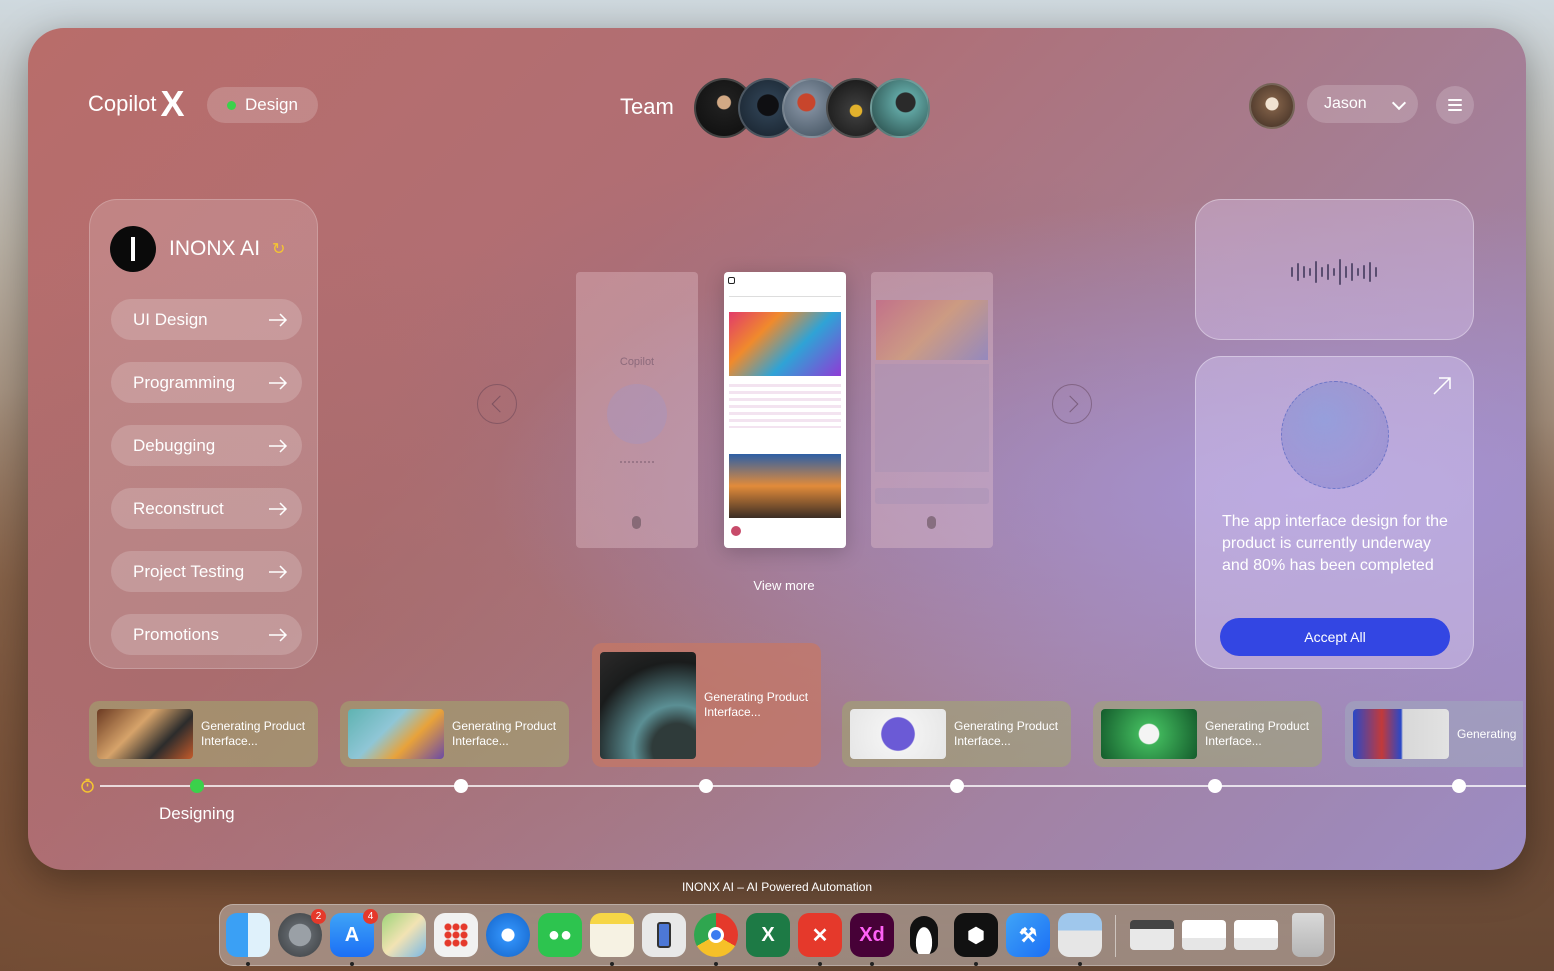  What do you see at coordinates (133, 249) in the screenshot?
I see `brand-logo-icon` at bounding box center [133, 249].